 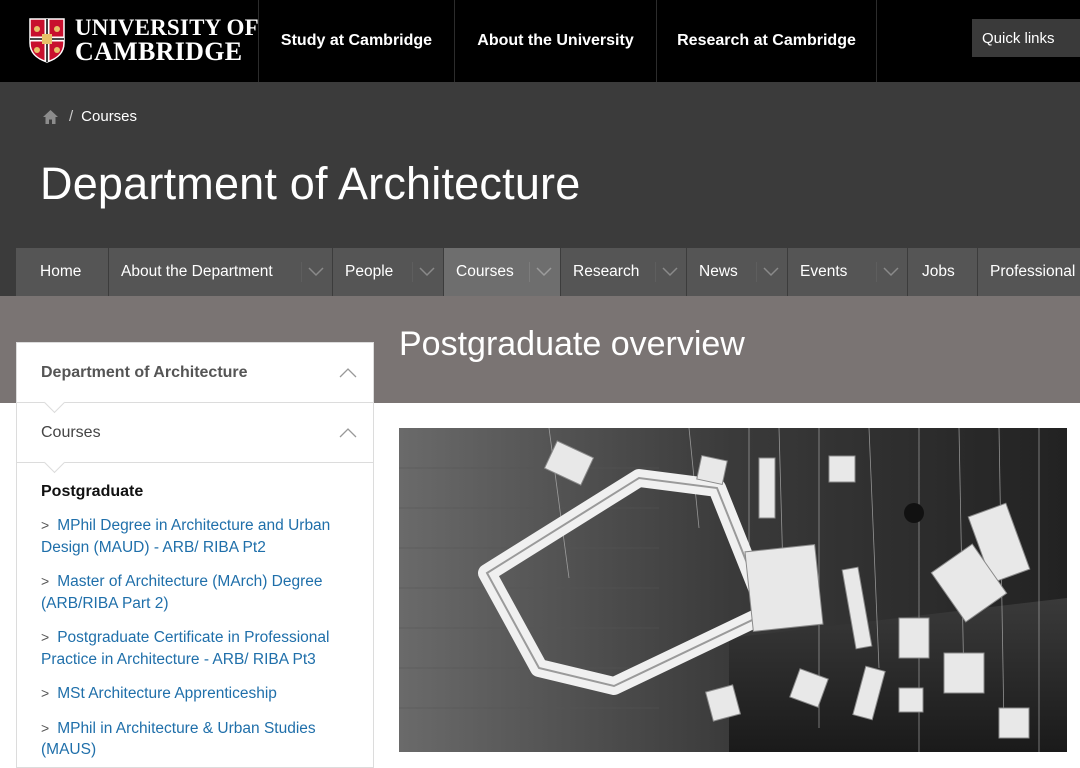 What do you see at coordinates (50, 117) in the screenshot?
I see `home-icon` at bounding box center [50, 117].